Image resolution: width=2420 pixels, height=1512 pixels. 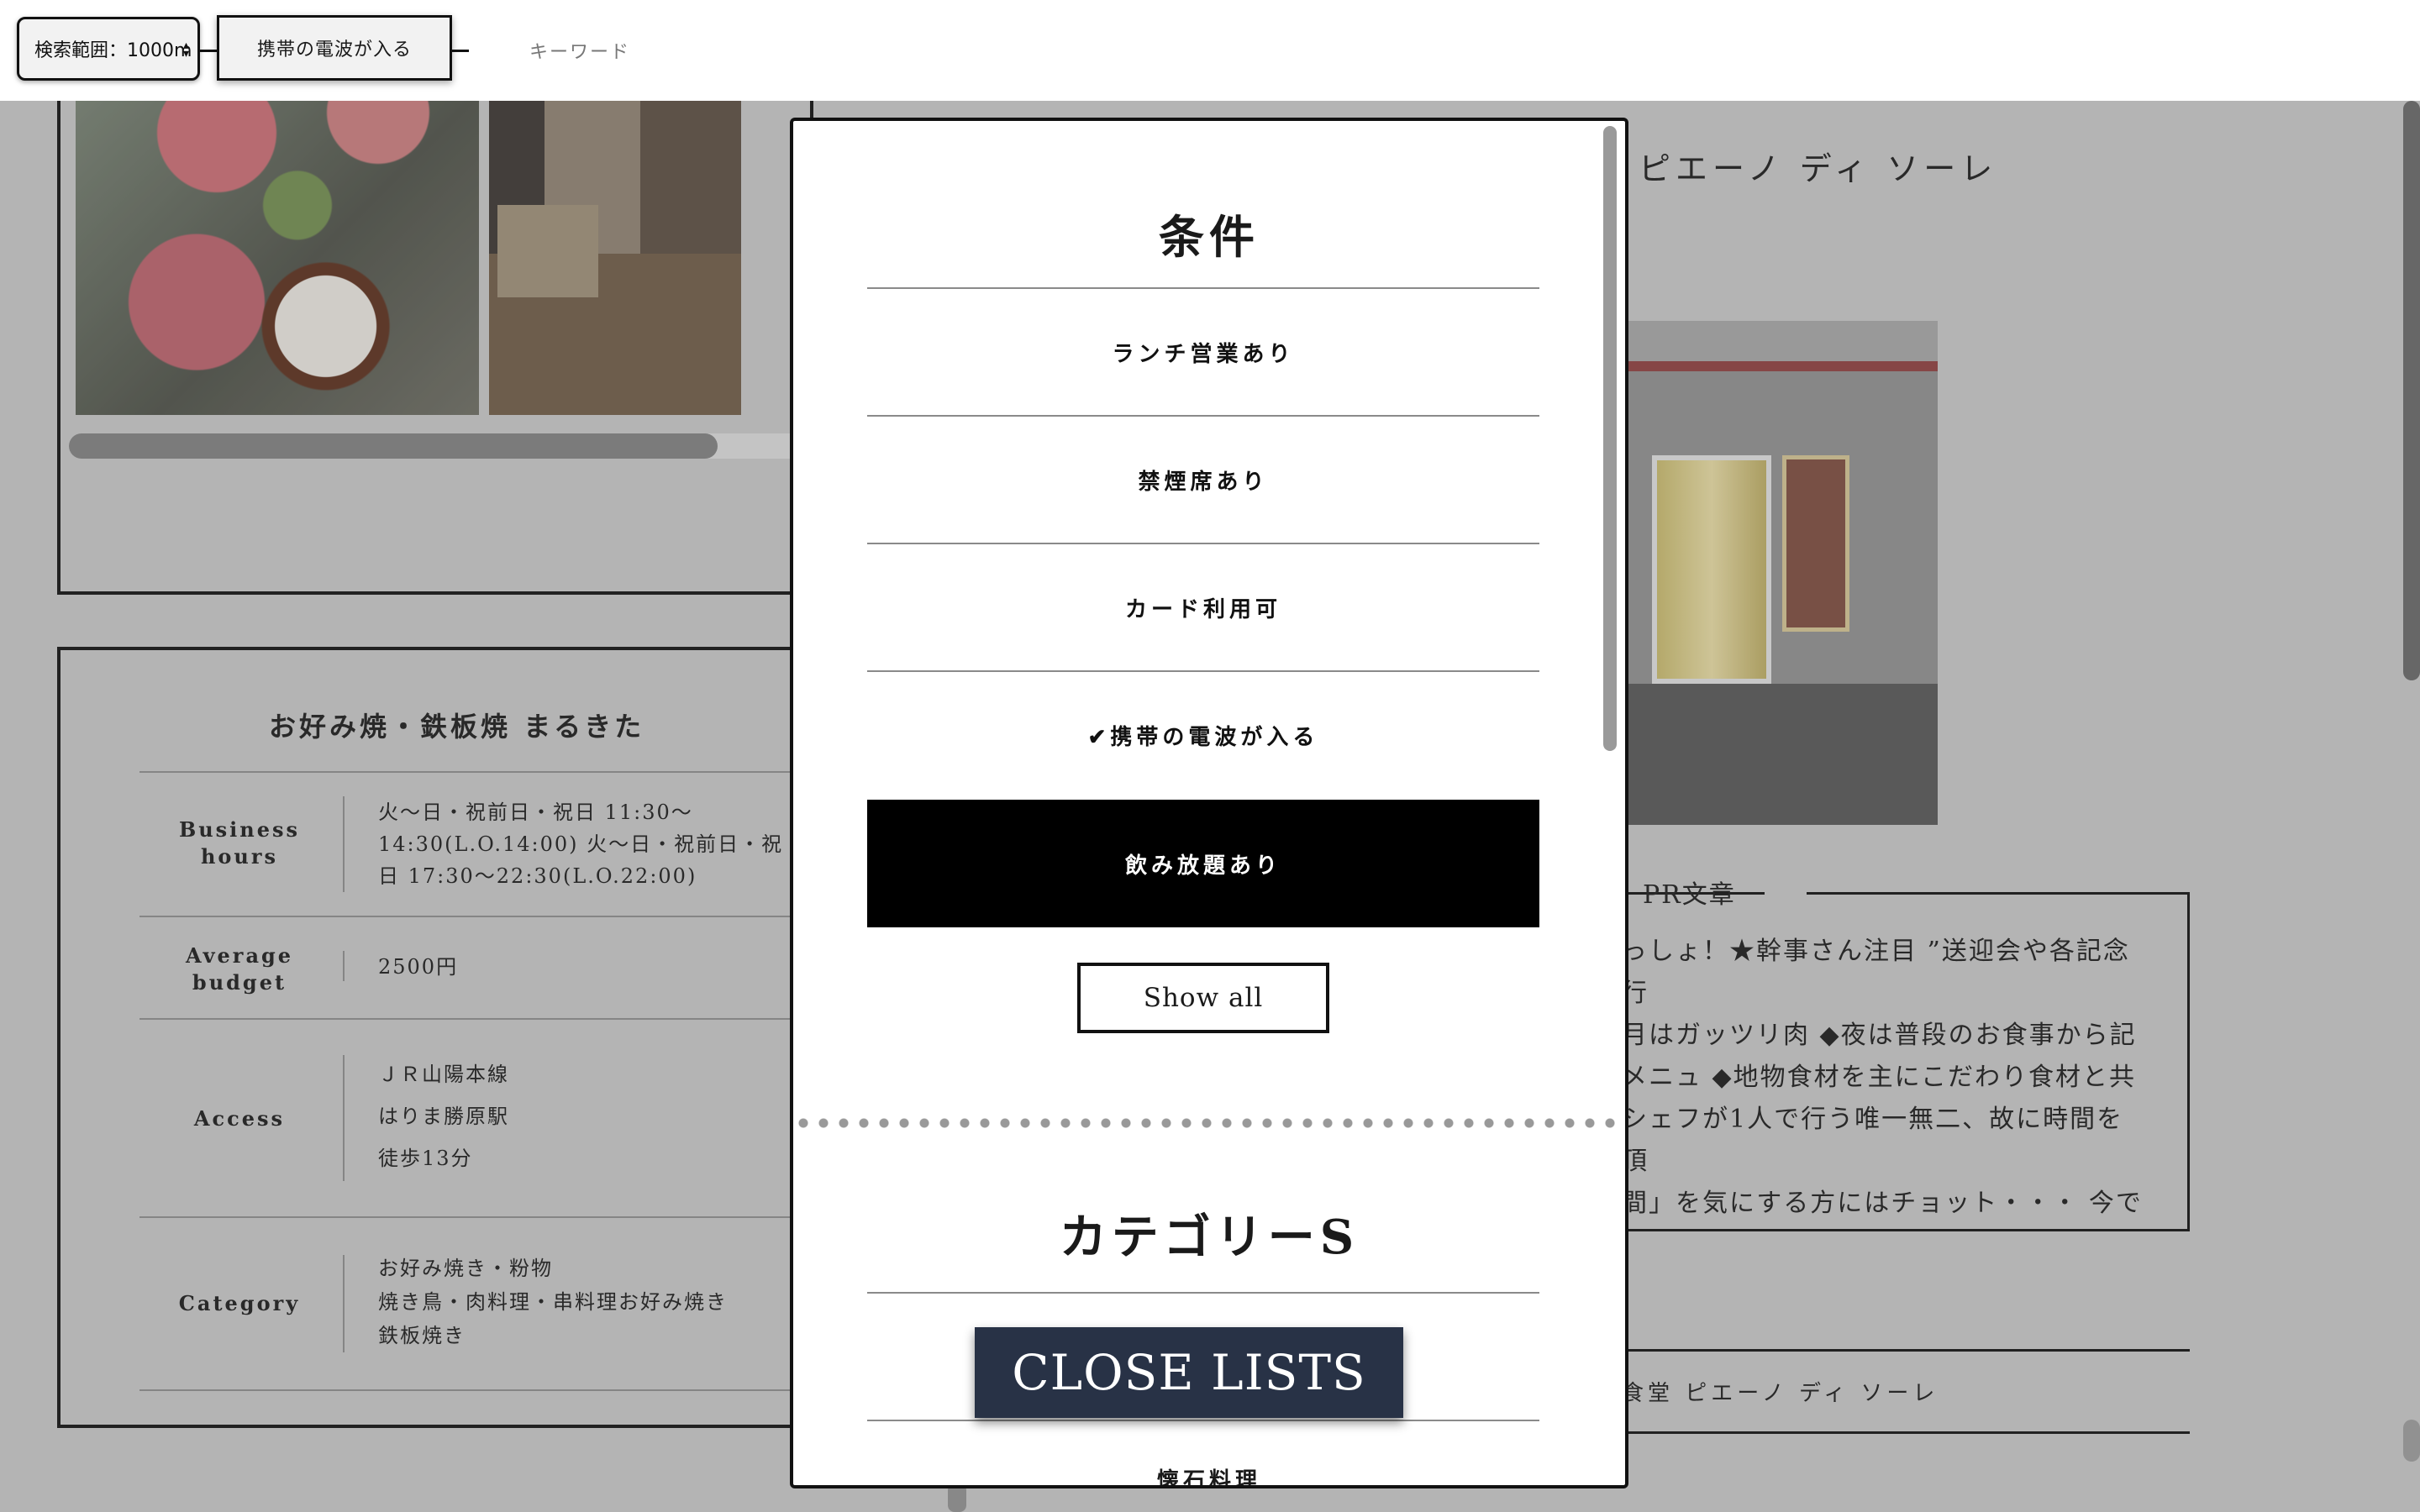 I want to click on pr-box-gap, so click(x=1786, y=892).